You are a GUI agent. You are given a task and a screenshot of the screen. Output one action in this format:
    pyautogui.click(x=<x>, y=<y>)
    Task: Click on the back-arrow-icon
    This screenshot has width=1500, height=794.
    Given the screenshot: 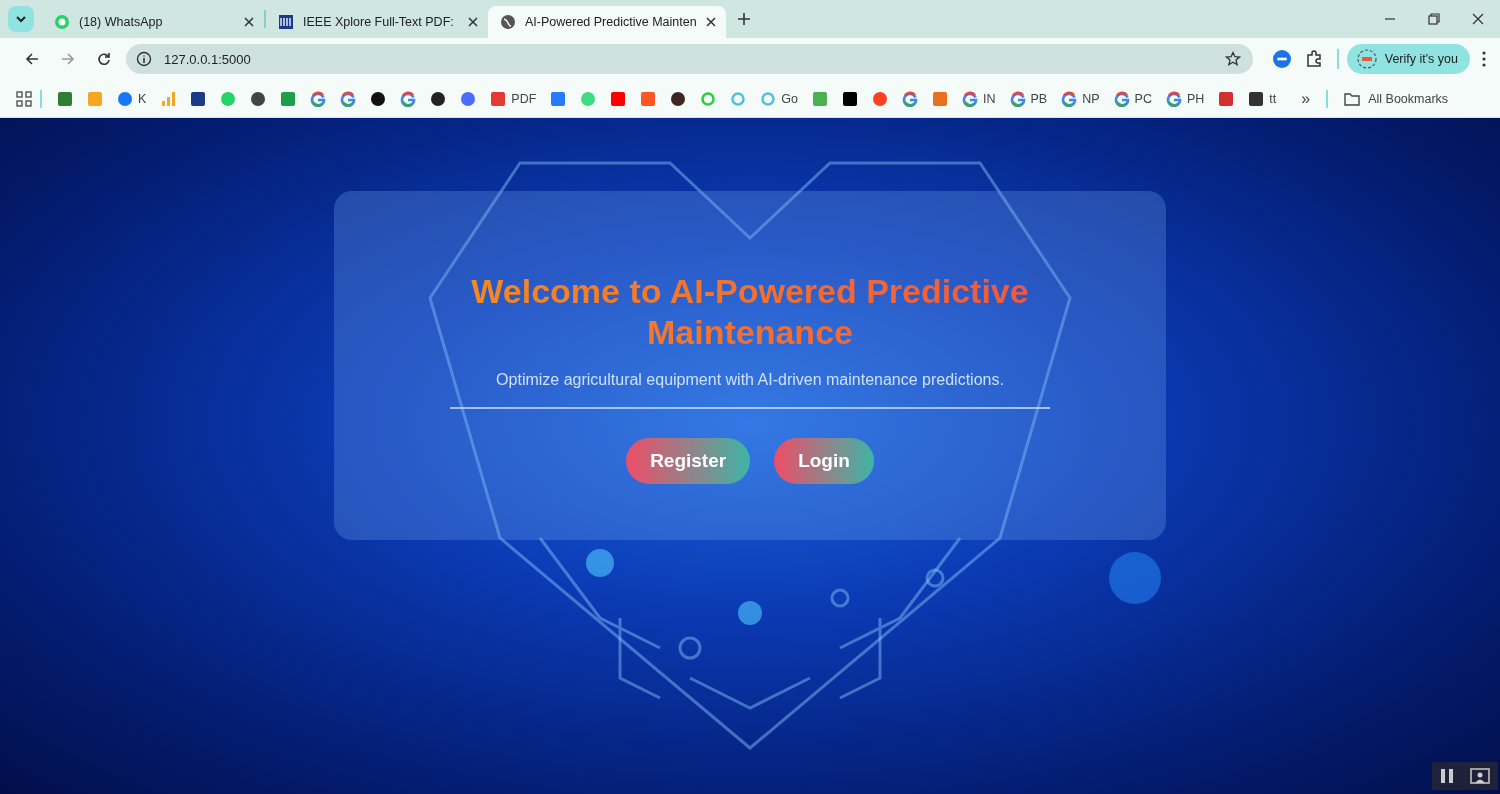 What is the action you would take?
    pyautogui.click(x=32, y=59)
    